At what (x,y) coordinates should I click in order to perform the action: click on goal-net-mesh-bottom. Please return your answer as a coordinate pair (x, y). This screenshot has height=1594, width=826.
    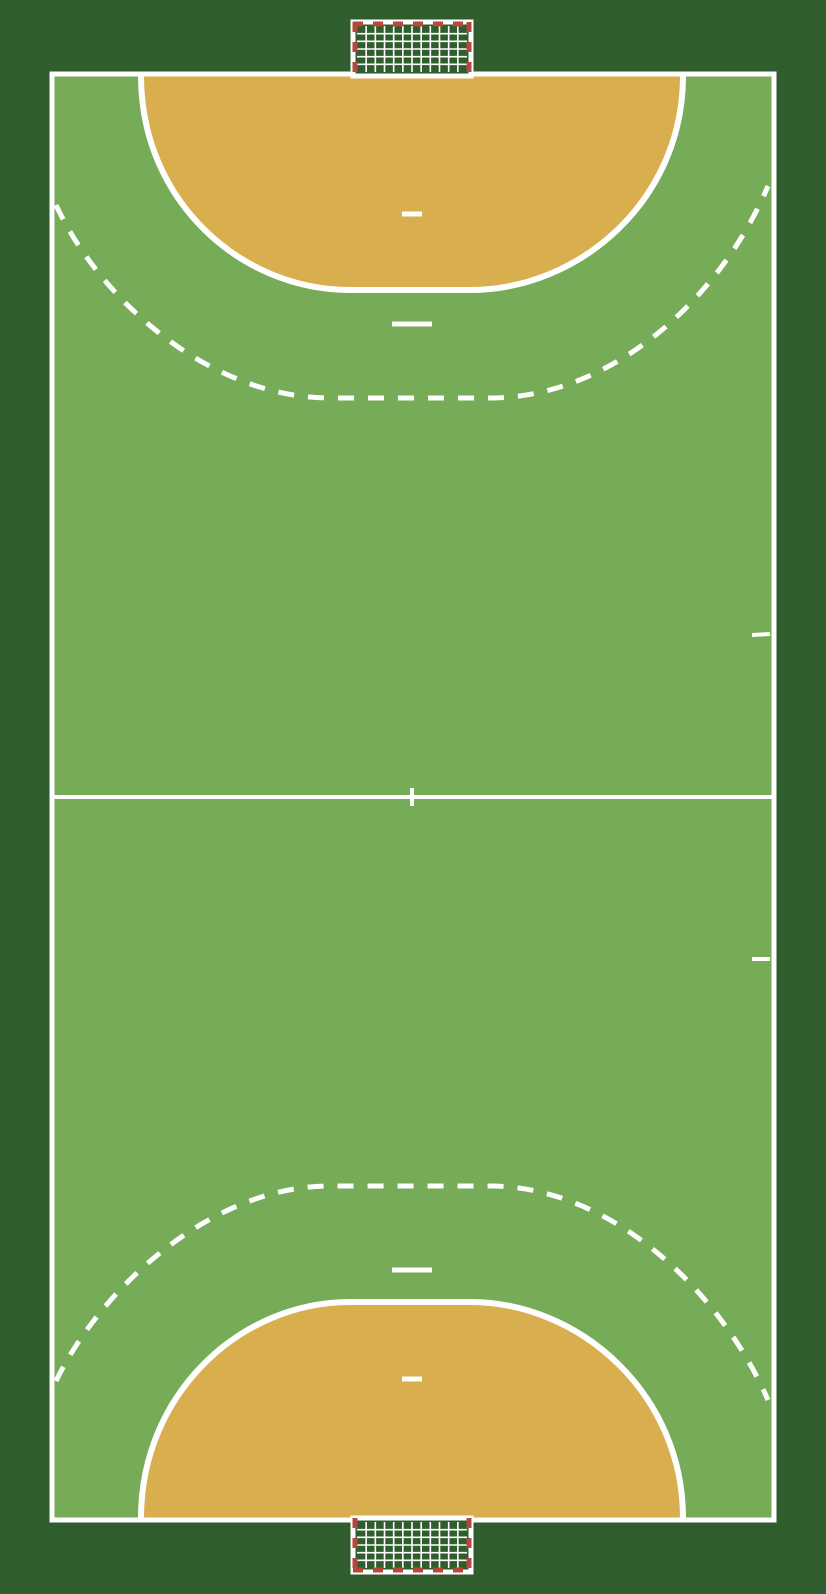
    Looking at the image, I should click on (412, 1545).